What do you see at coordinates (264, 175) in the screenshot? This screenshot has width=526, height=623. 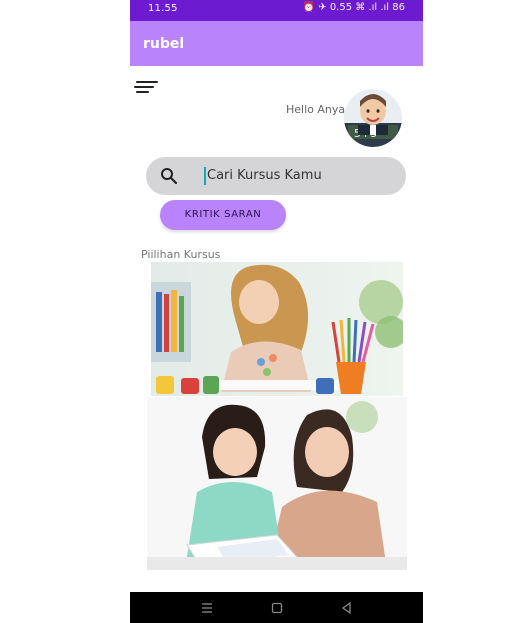 I see `search-input: Cari Kursus Kamu` at bounding box center [264, 175].